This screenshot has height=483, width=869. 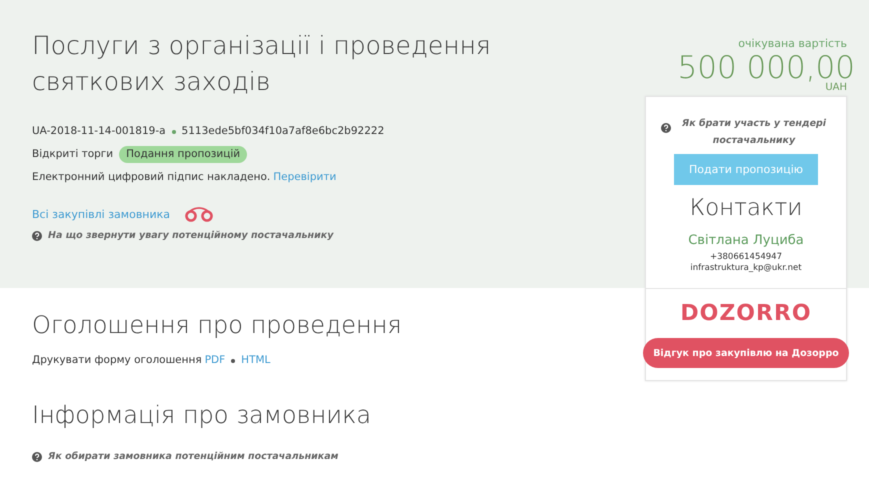 I want to click on procedure-type: Відкриті торги, so click(x=73, y=154).